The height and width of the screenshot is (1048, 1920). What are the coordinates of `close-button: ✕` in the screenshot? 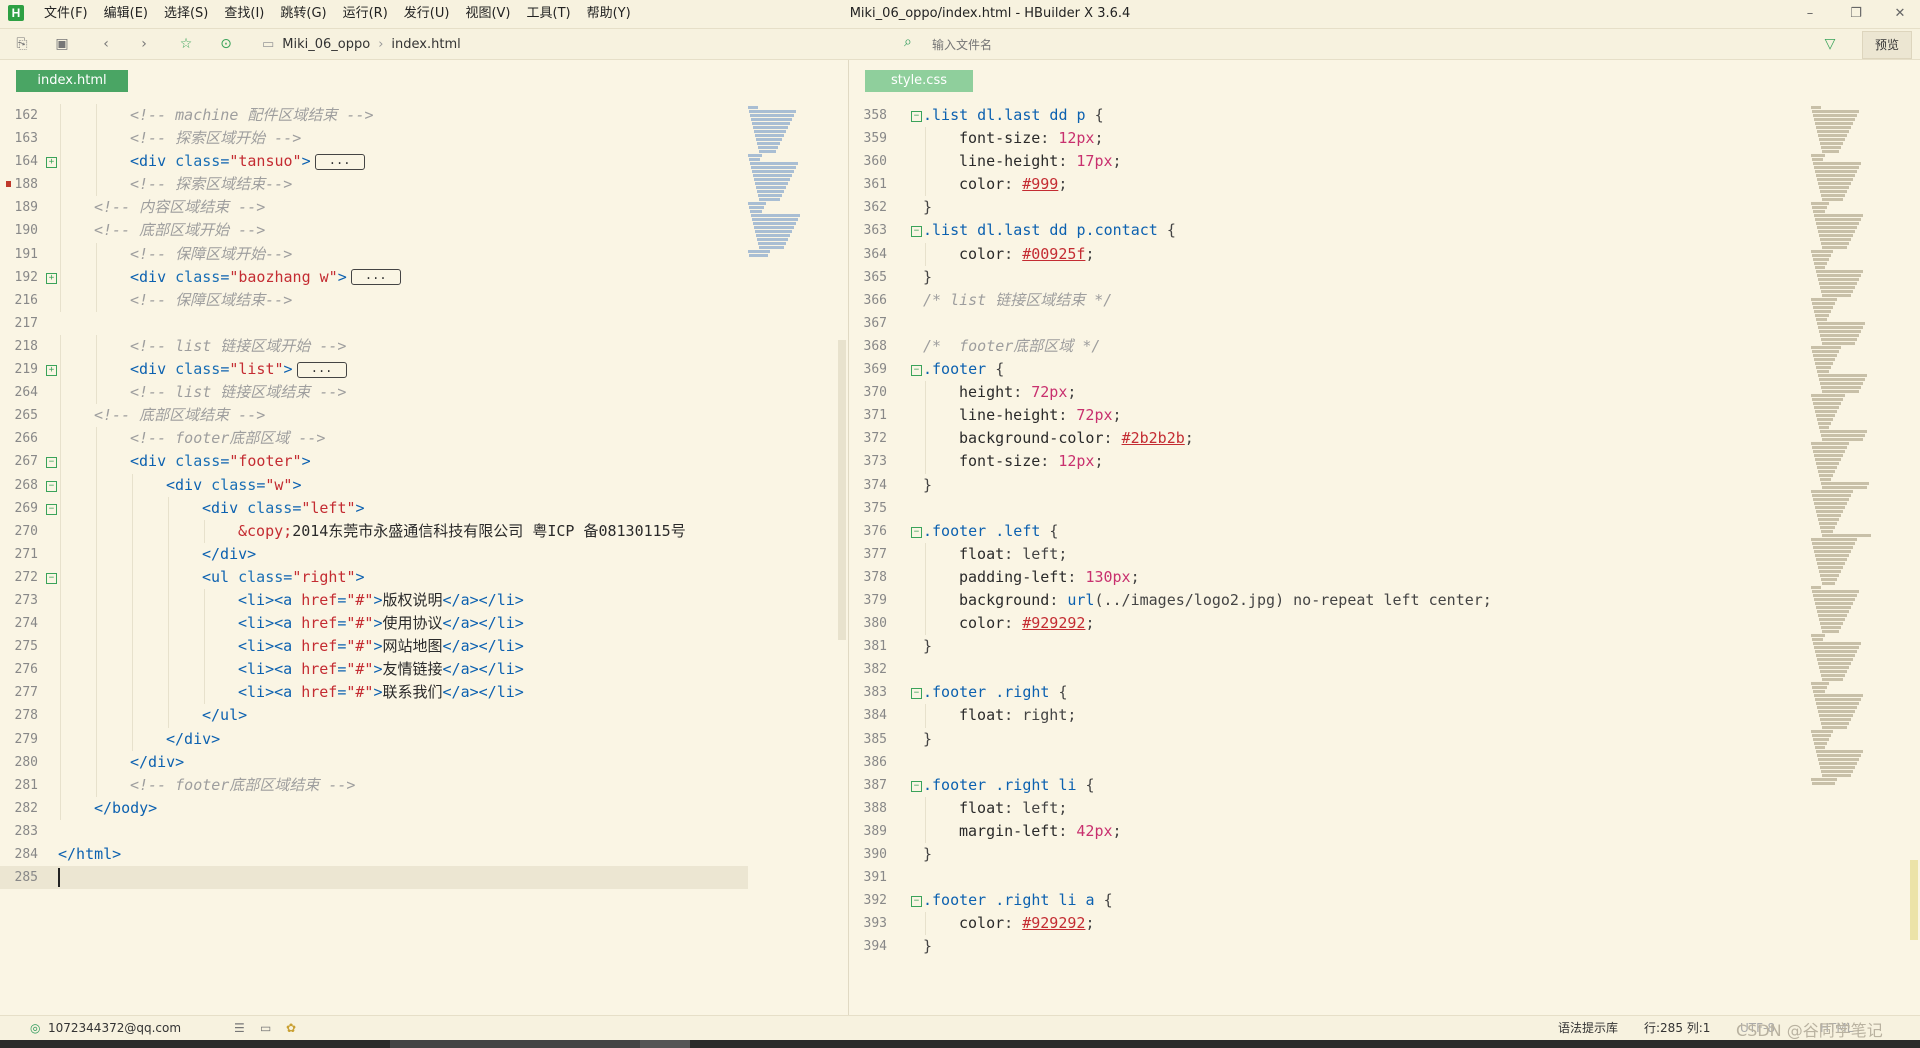 It's located at (1900, 14).